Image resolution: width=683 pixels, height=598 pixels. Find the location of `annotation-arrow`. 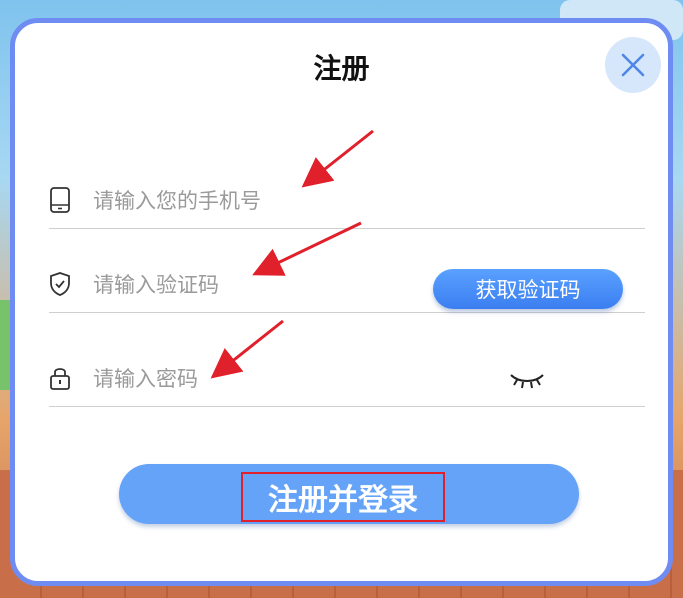

annotation-arrow is located at coordinates (292, 254).